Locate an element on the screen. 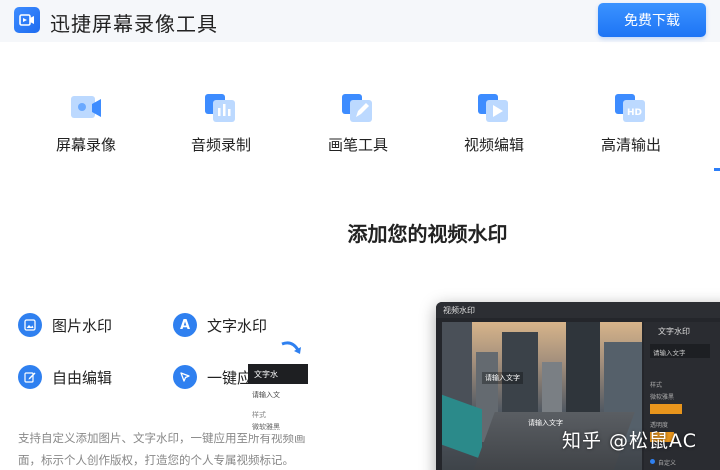 This screenshot has height=470, width=720. preview-text-input: 请输入文字 is located at coordinates (680, 351).